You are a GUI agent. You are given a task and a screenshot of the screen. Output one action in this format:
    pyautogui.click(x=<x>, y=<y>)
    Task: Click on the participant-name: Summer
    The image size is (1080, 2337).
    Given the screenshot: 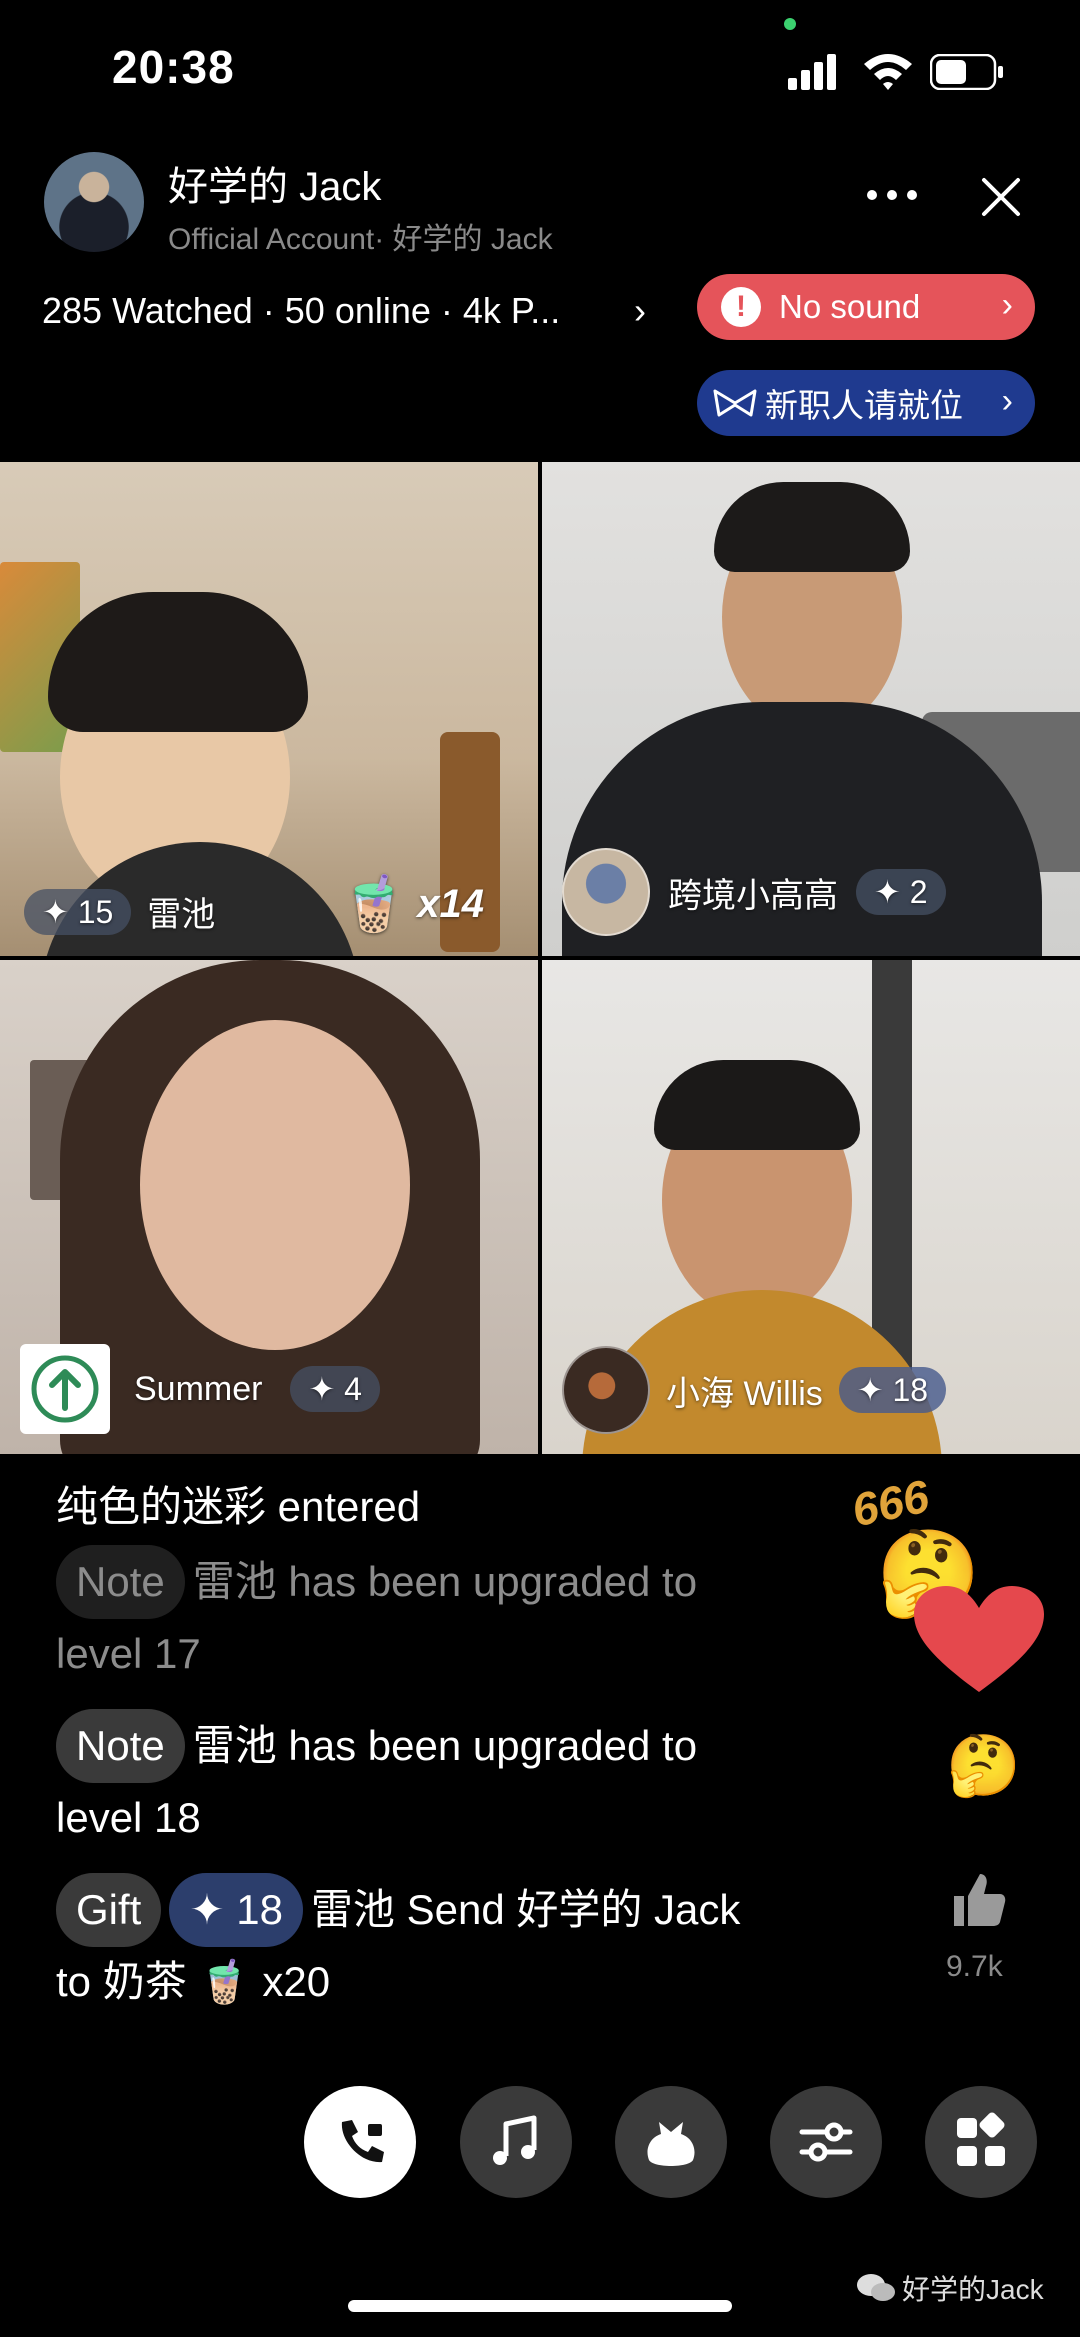 What is the action you would take?
    pyautogui.click(x=198, y=1388)
    